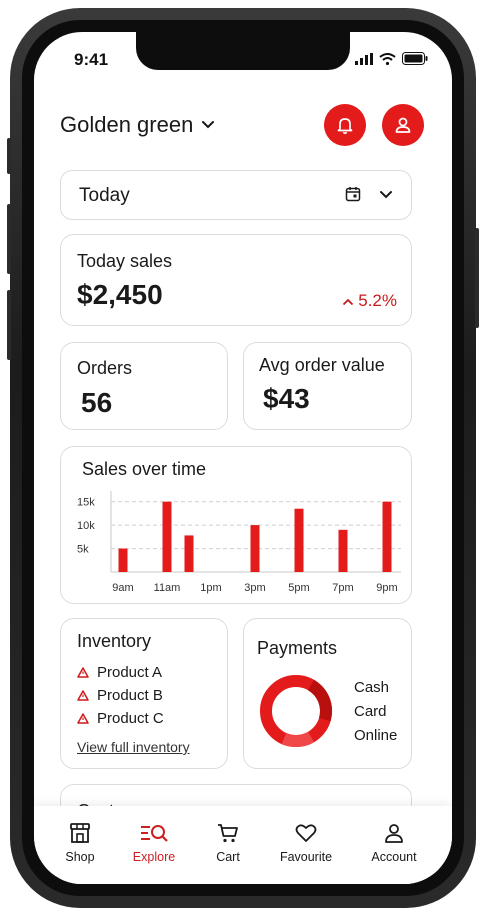 The height and width of the screenshot is (912, 486). Describe the element at coordinates (245, 124) in the screenshot. I see `header: Golden green` at that location.